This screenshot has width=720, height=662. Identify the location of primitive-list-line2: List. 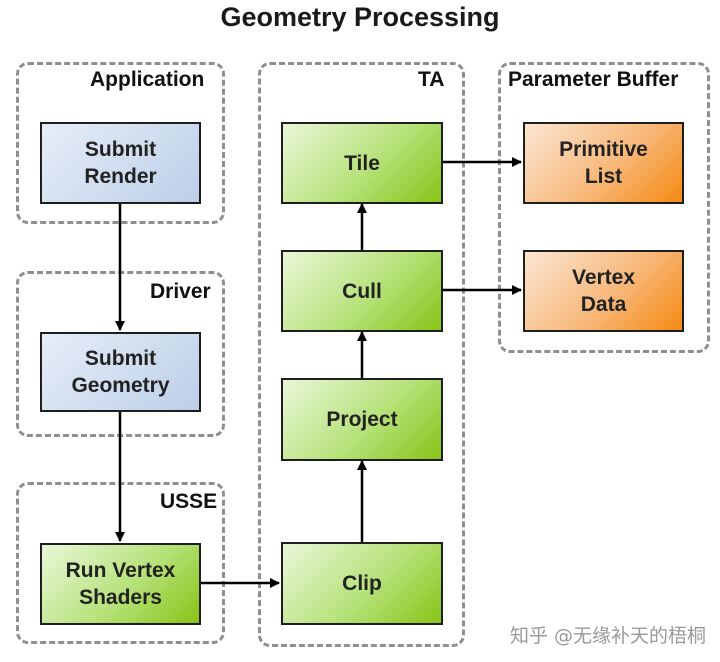
(603, 176).